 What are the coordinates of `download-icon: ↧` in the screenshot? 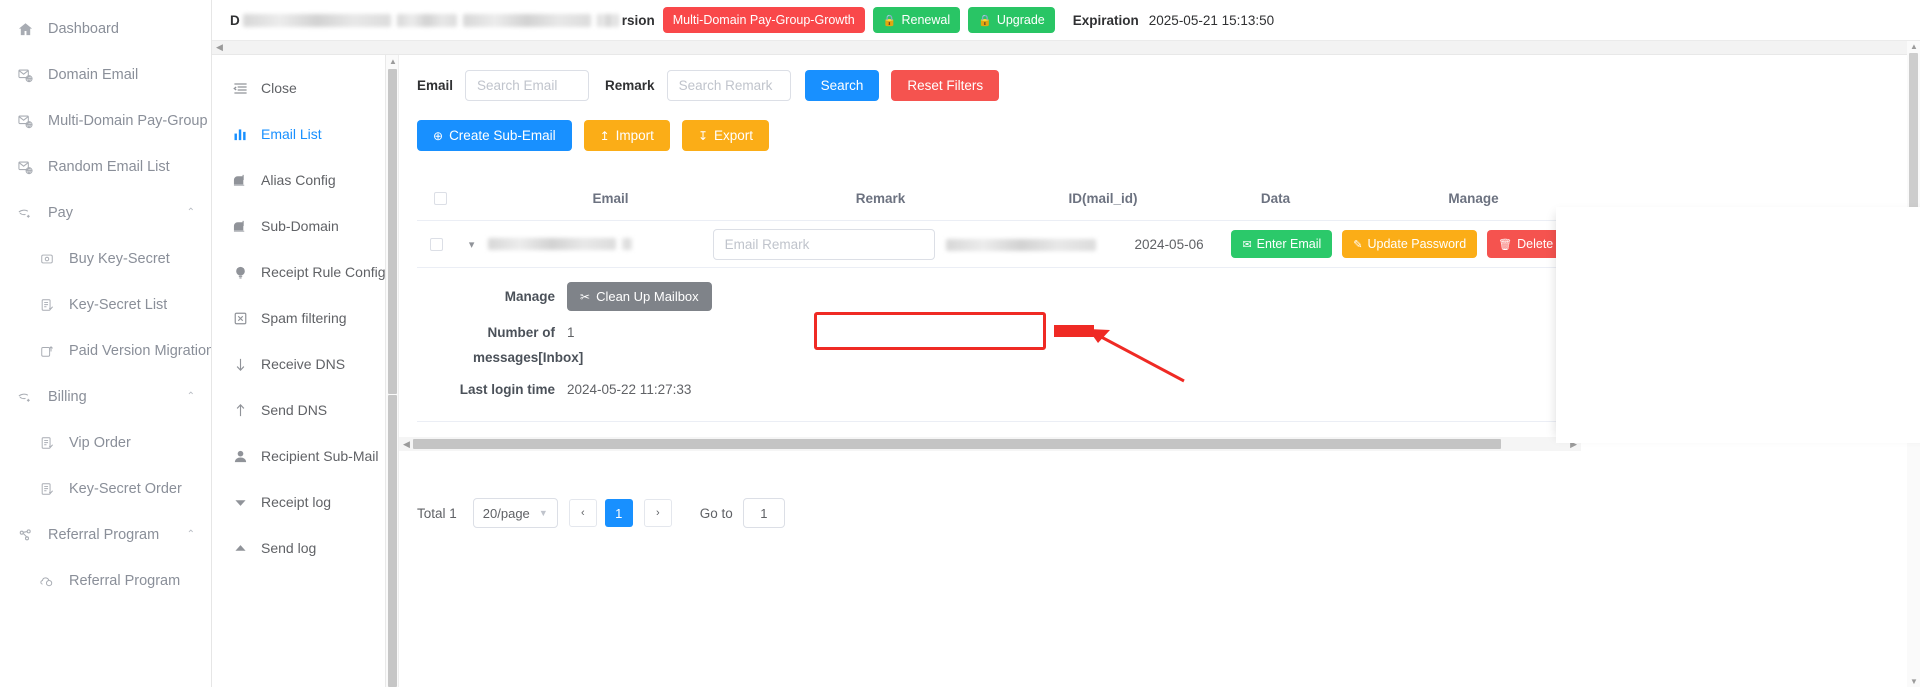 It's located at (702, 135).